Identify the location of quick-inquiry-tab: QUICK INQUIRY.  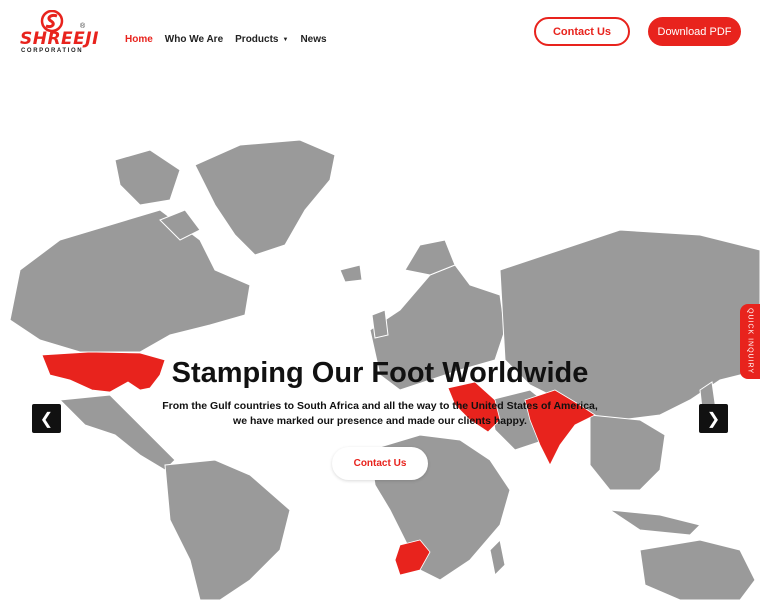
(750, 341).